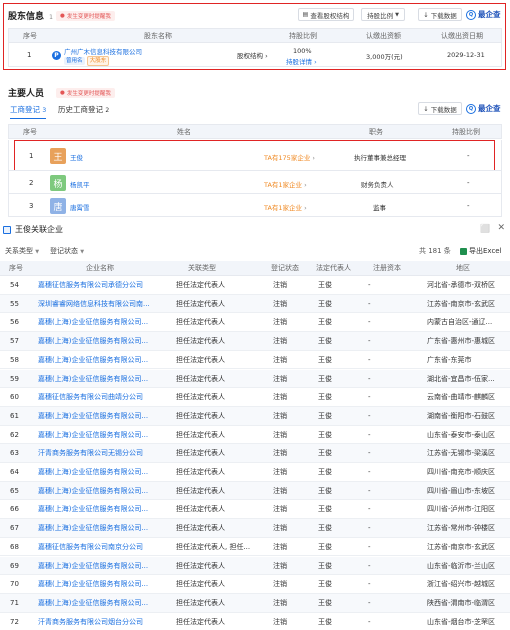  What do you see at coordinates (369, 472) in the screenshot?
I see `registered-capital: -` at bounding box center [369, 472].